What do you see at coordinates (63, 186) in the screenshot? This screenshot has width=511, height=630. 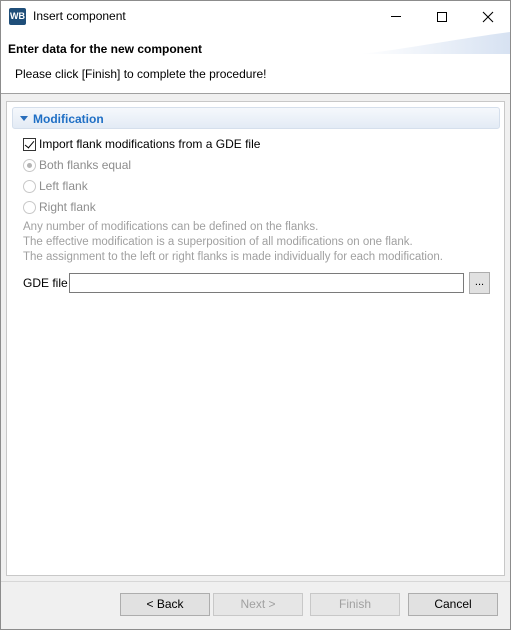 I see `radio-left-flank-label: Left flank` at bounding box center [63, 186].